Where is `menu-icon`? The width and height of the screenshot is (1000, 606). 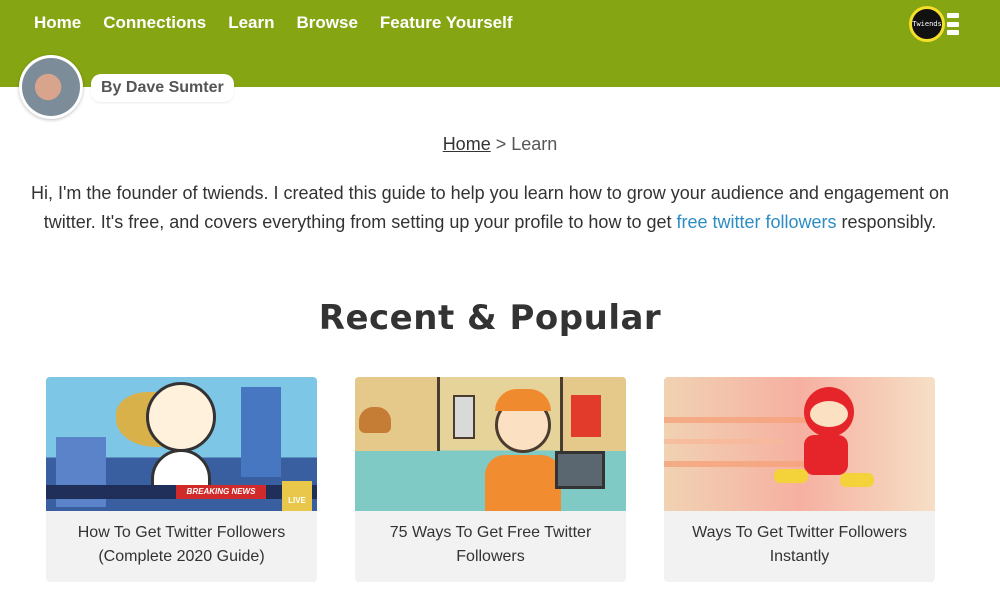
menu-icon is located at coordinates (953, 24).